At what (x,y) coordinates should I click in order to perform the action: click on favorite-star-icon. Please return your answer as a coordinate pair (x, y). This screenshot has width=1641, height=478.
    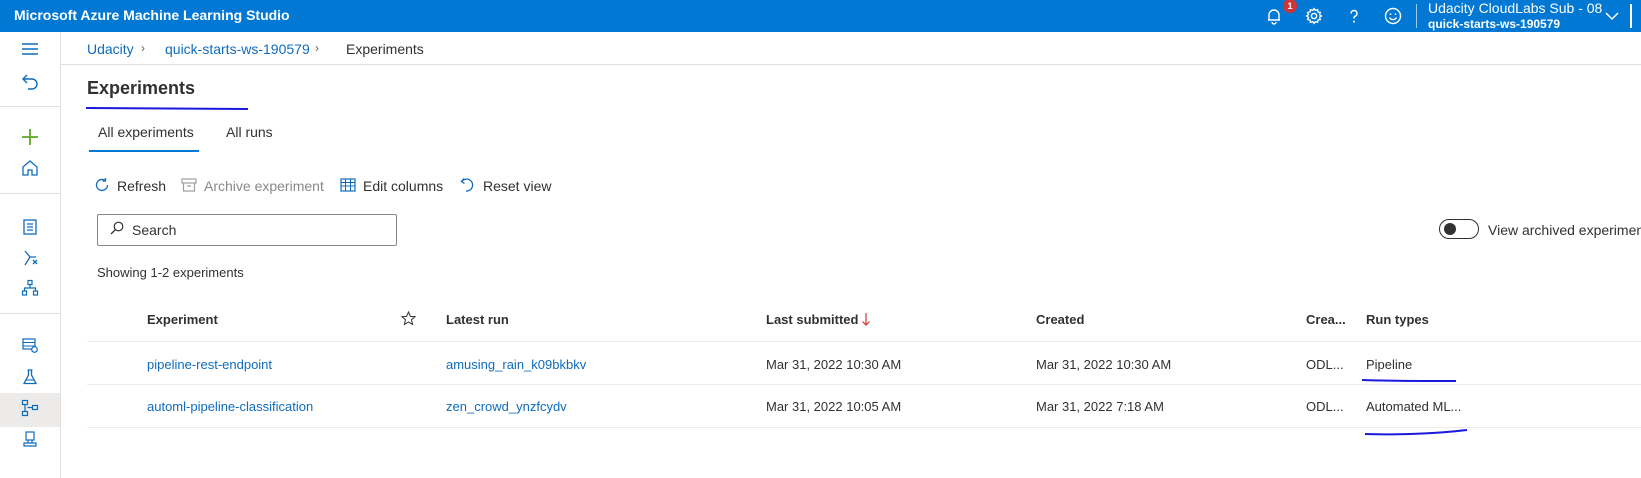
    Looking at the image, I should click on (408, 320).